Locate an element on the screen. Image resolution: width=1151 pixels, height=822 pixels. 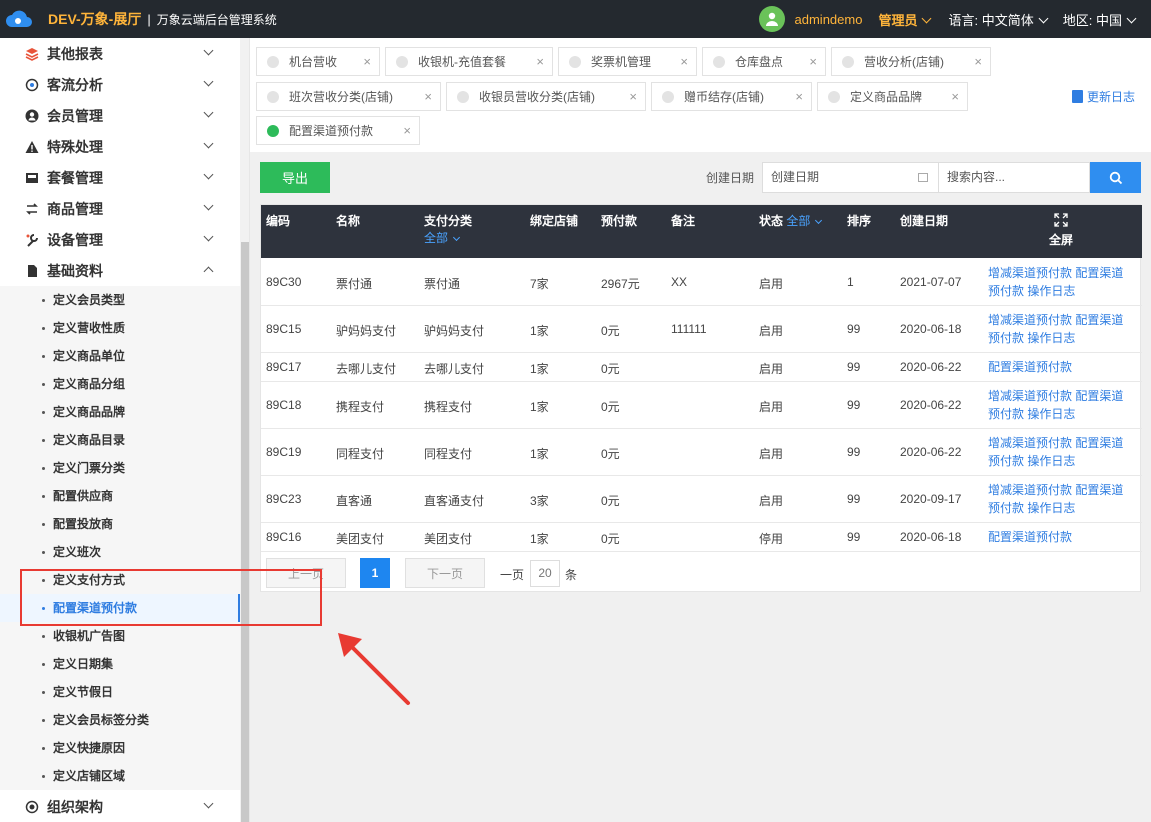
sidebar-item-packages: 套餐管理 is located at coordinates (120, 177).